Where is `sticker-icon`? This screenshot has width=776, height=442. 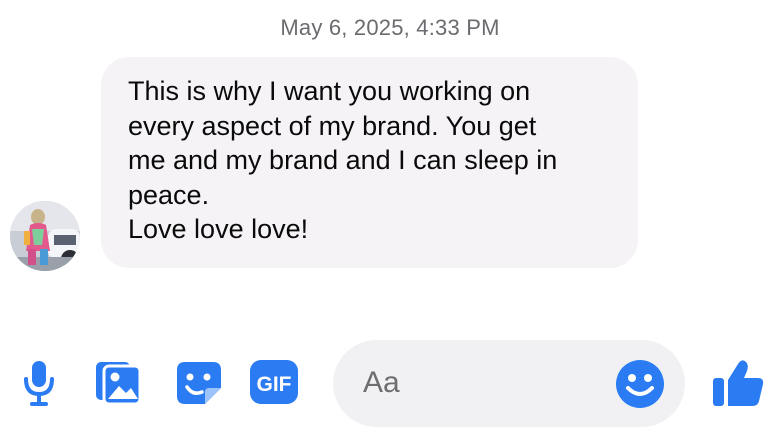 sticker-icon is located at coordinates (199, 383).